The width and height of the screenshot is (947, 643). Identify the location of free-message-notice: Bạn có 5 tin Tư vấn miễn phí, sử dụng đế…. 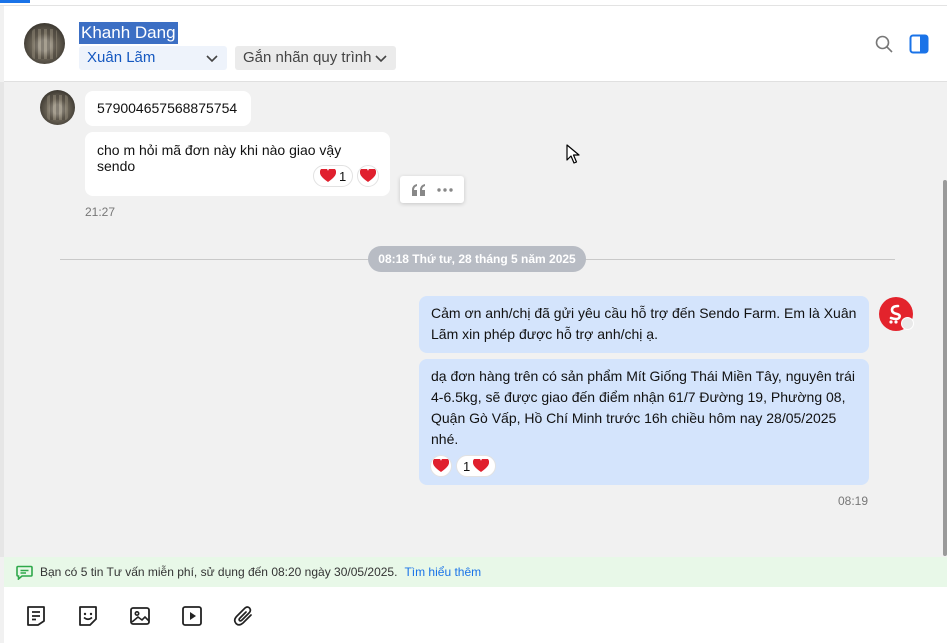
(475, 572).